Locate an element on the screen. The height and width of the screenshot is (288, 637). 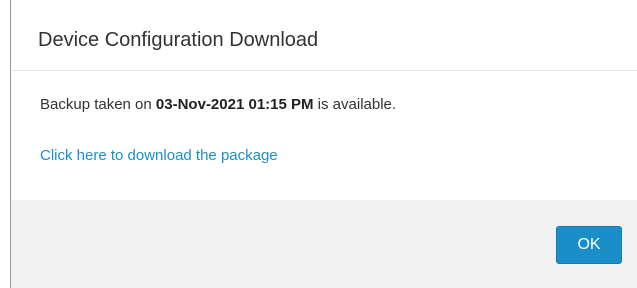
ok-button: OK is located at coordinates (589, 245).